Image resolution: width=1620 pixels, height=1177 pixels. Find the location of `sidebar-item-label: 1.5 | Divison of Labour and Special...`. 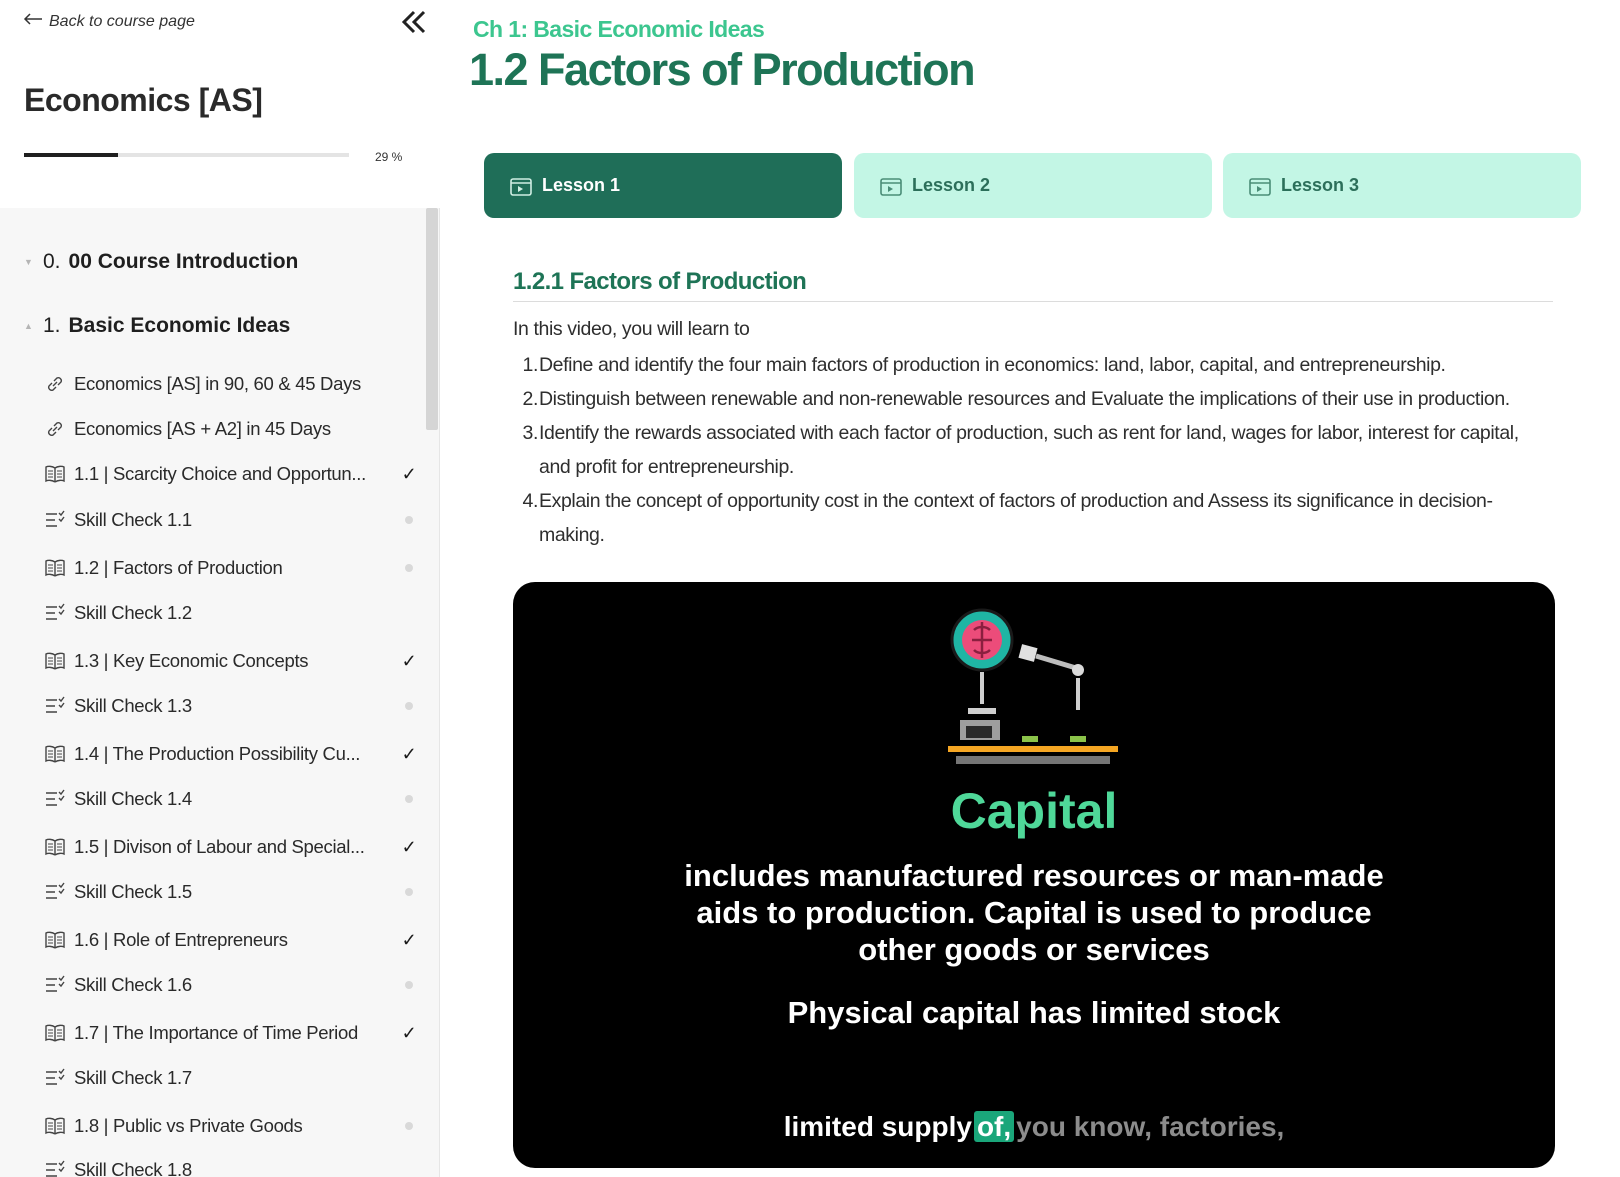

sidebar-item-label: 1.5 | Divison of Labour and Special... is located at coordinates (219, 846).